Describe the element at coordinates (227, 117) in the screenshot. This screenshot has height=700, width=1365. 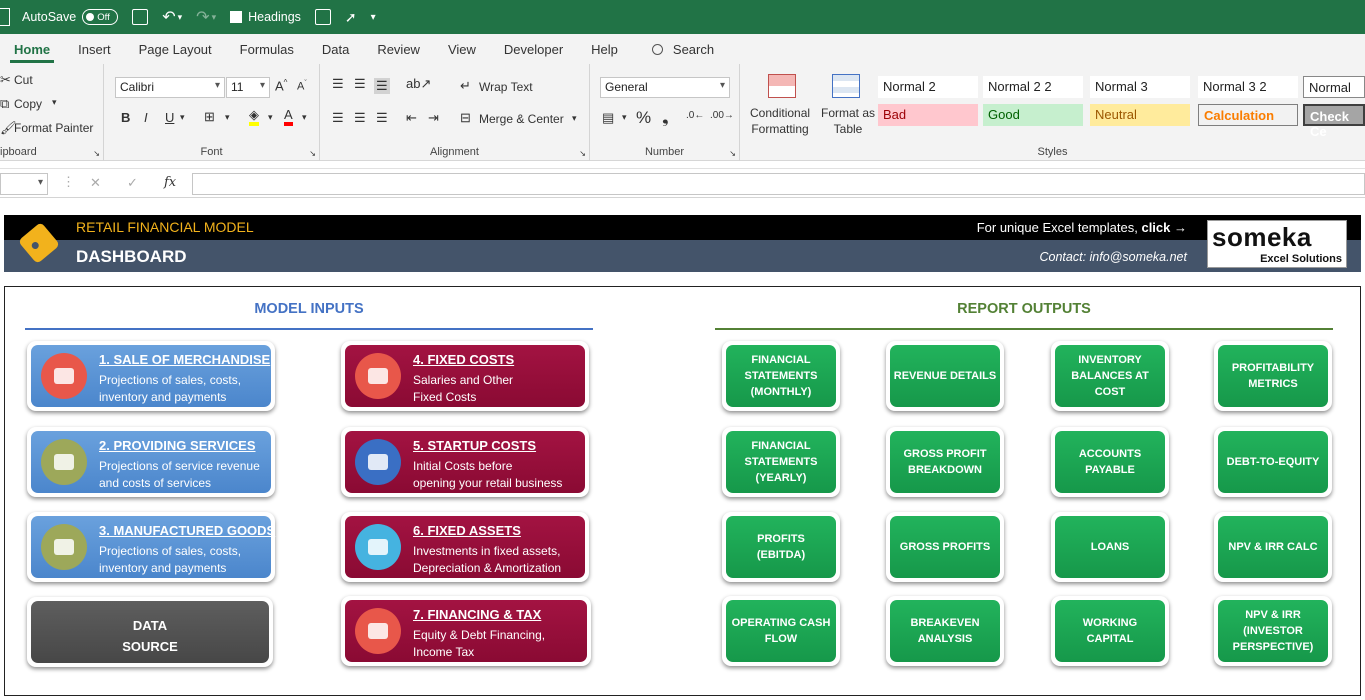
I see `borders-dropdown-icon: ▾` at that location.